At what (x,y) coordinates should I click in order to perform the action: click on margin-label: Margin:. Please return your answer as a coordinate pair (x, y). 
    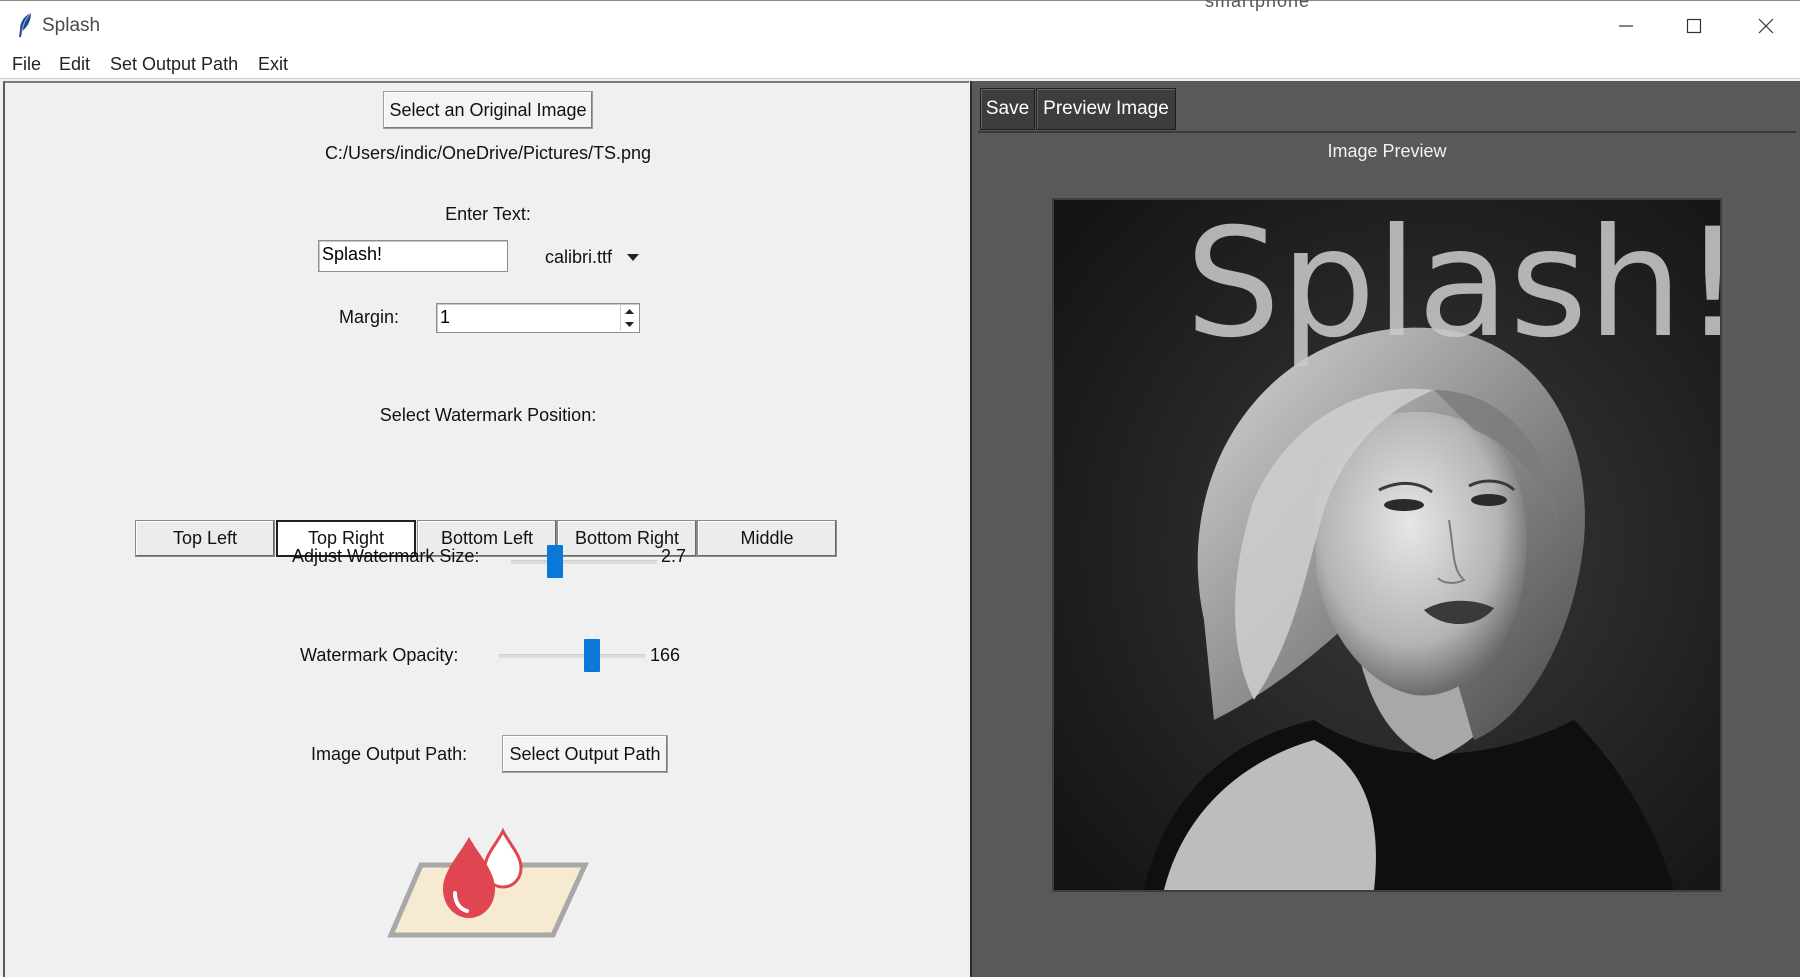
    Looking at the image, I should click on (369, 317).